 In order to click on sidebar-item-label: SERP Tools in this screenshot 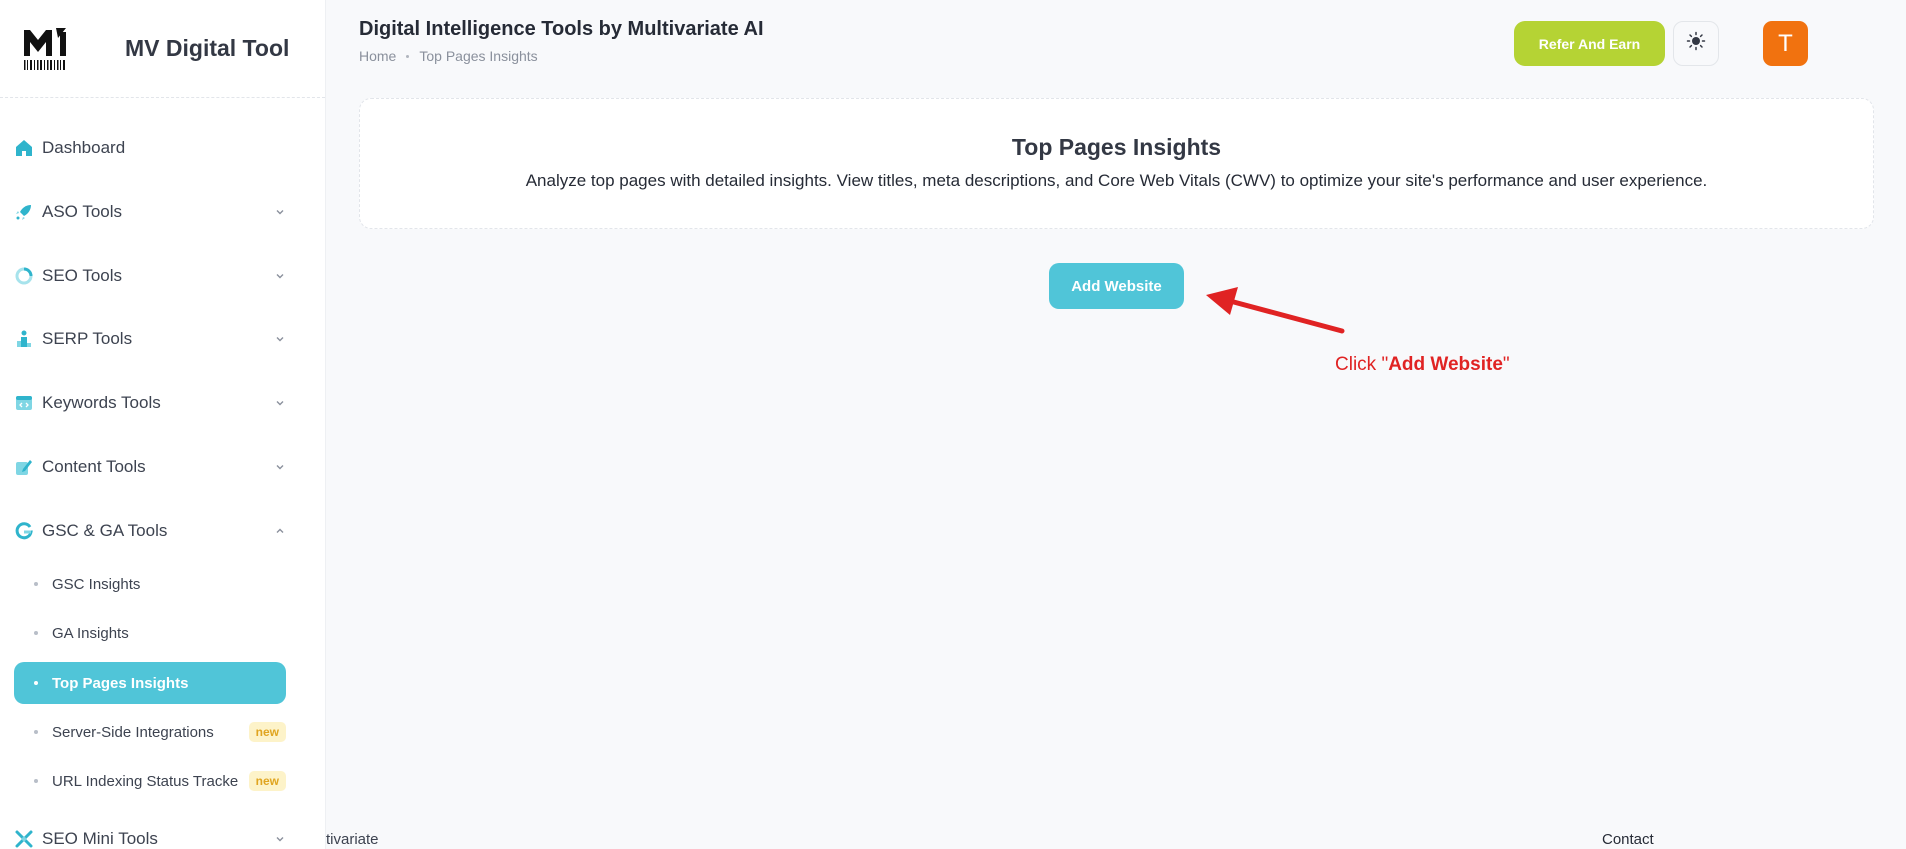, I will do `click(87, 338)`.